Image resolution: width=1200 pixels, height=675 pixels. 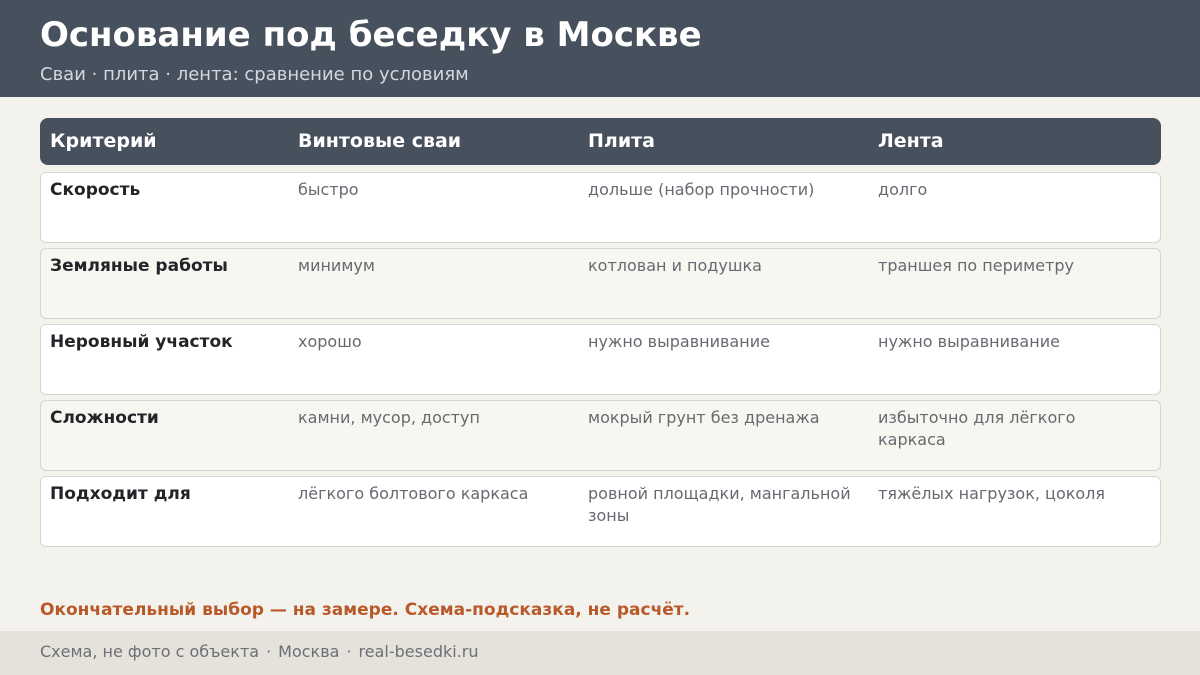 I want to click on column-header-slab: Плита, so click(x=621, y=141).